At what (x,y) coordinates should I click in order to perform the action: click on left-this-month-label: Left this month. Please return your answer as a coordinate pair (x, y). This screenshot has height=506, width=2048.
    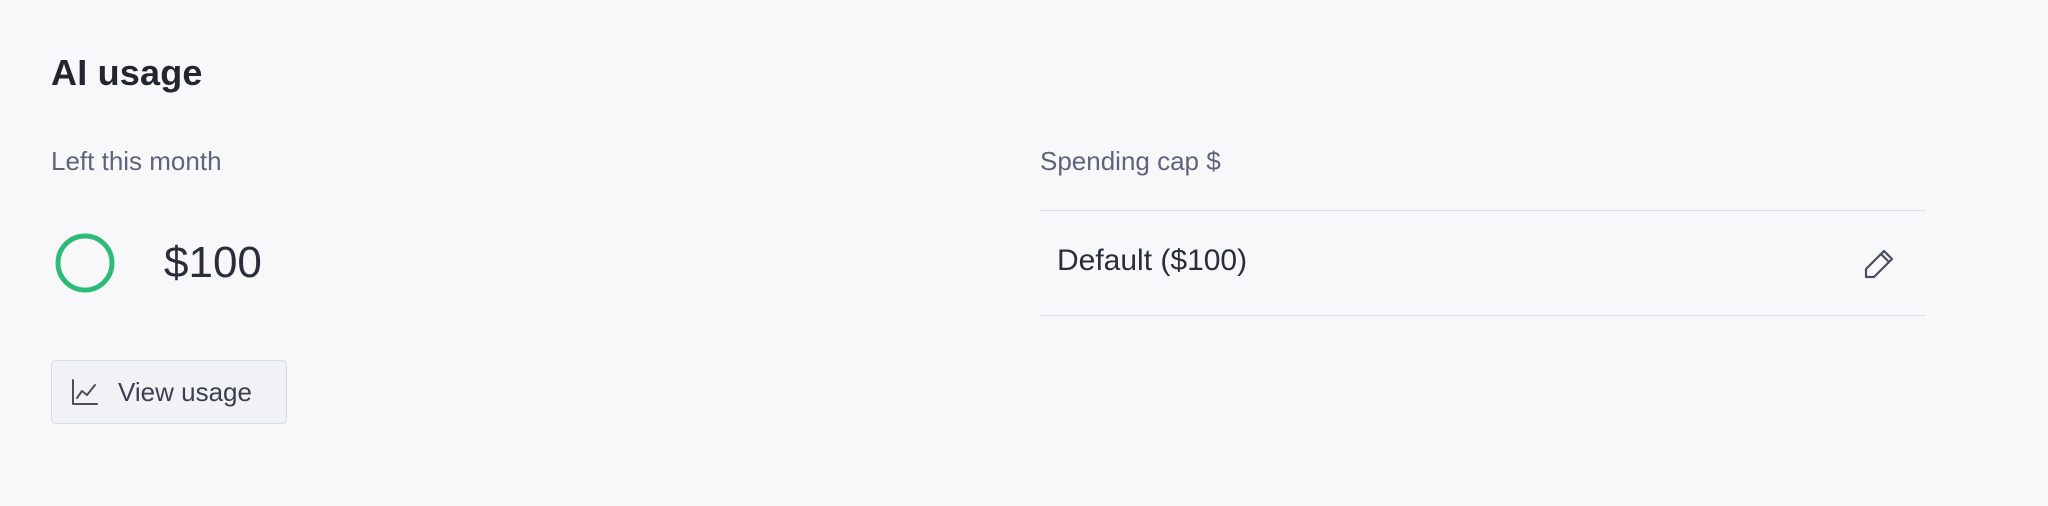
    Looking at the image, I should click on (136, 161).